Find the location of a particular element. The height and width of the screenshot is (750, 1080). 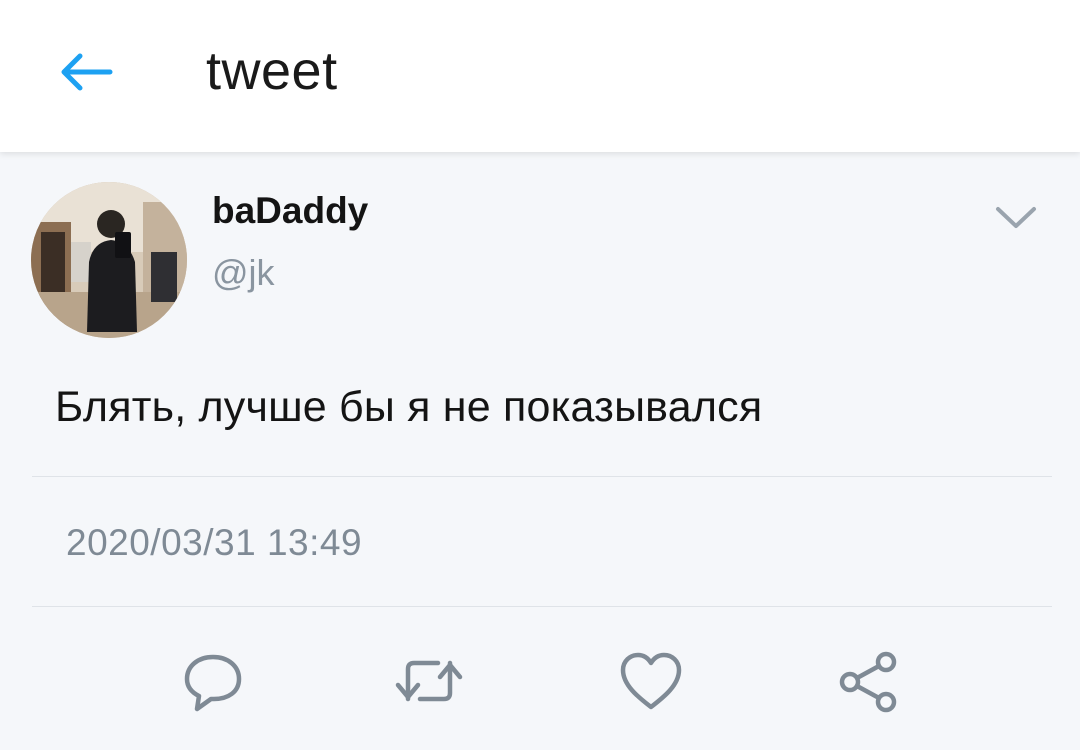

reply-icon is located at coordinates (213, 683).